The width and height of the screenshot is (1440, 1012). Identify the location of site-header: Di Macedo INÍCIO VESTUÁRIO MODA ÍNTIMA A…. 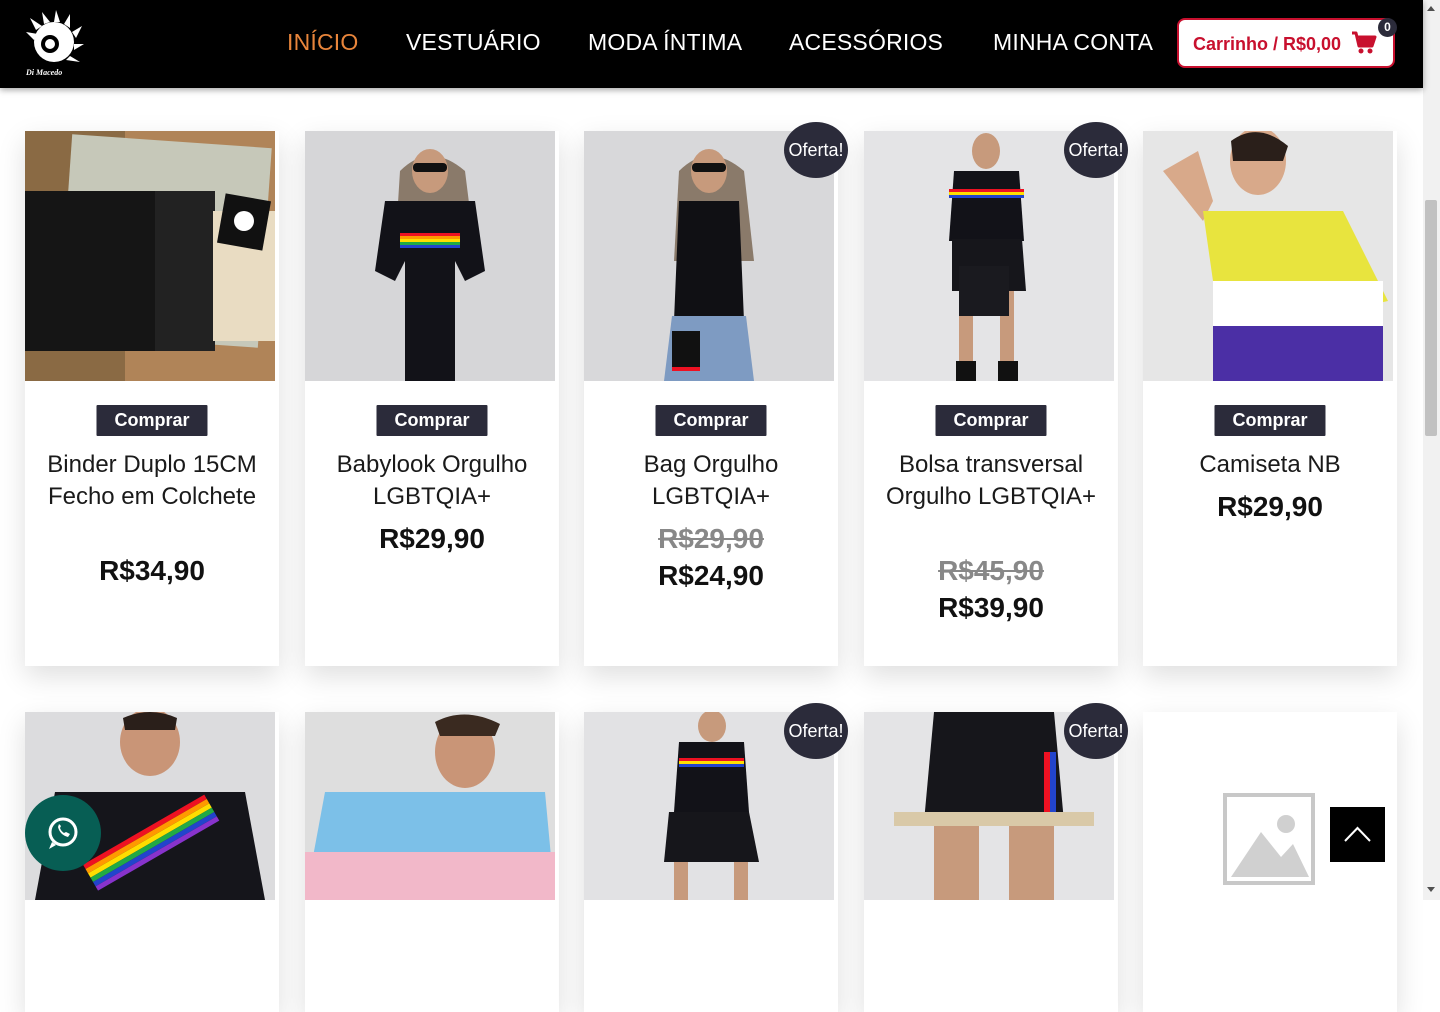
(711, 44).